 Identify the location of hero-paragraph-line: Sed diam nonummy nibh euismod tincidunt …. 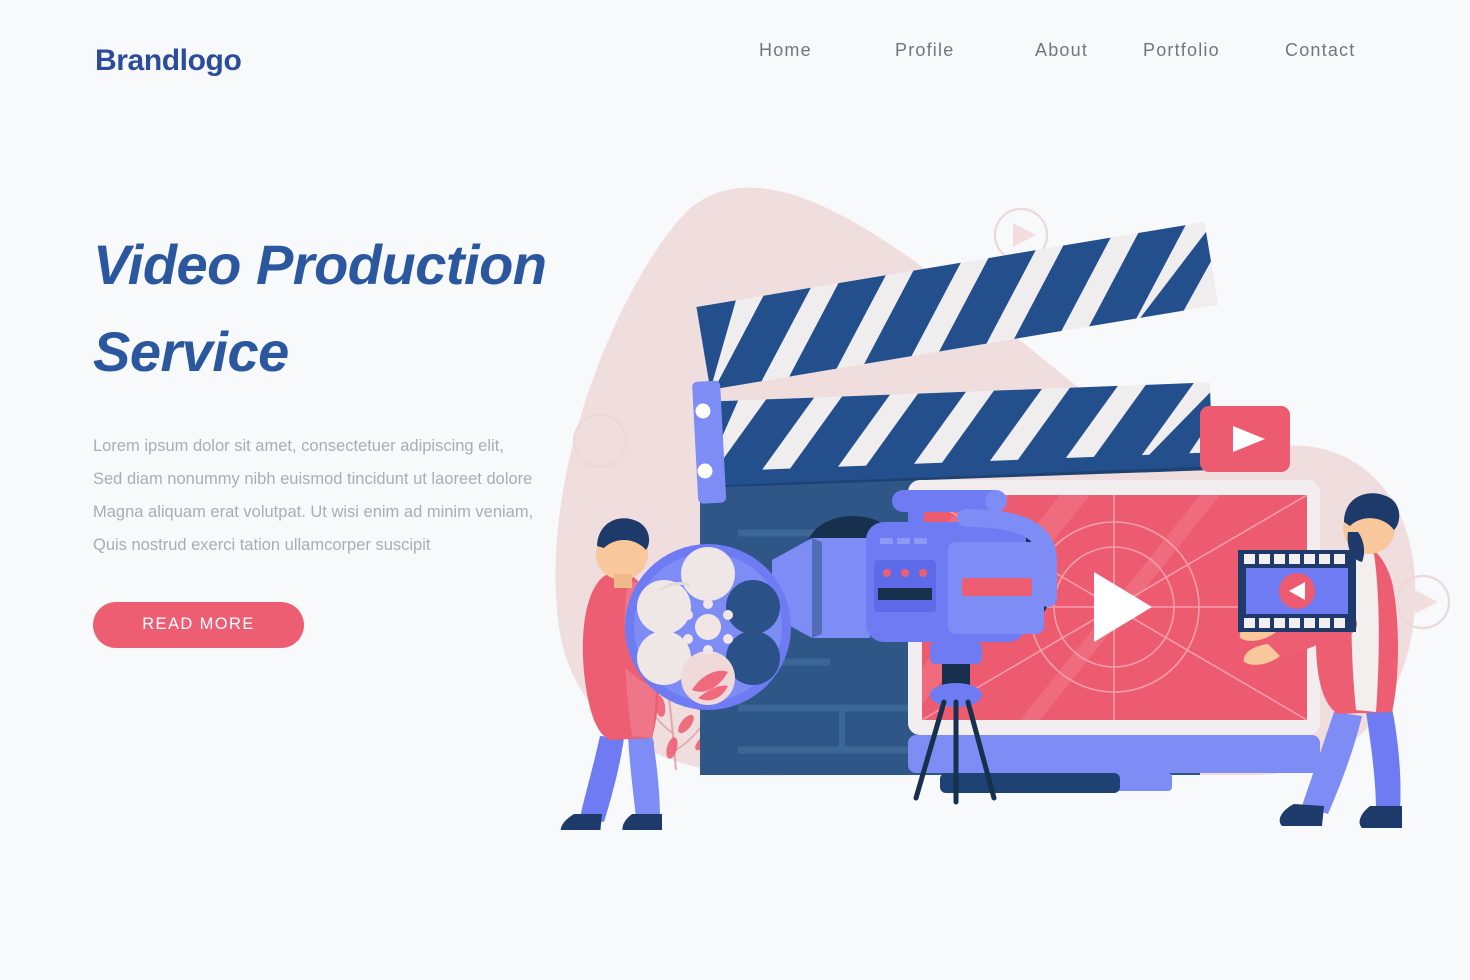
(313, 478).